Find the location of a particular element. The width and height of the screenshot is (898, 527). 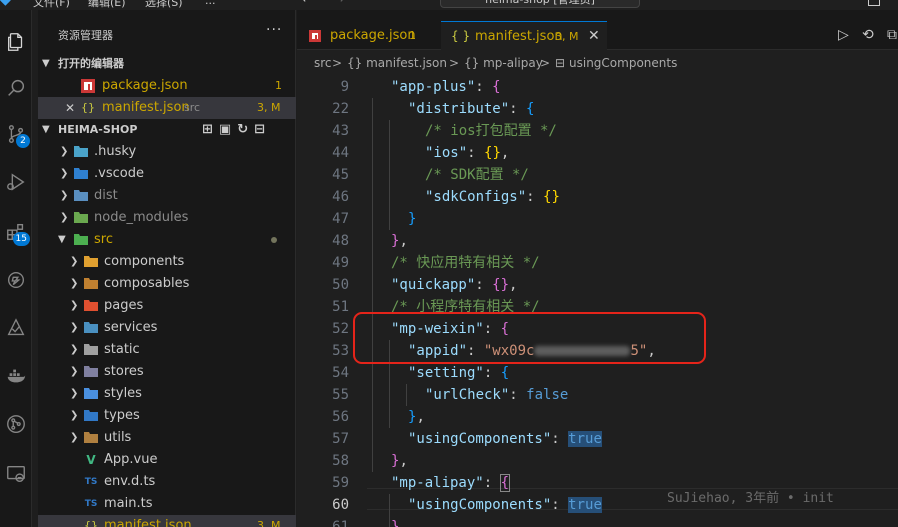

open-editor-name: manifest.json is located at coordinates (146, 107).